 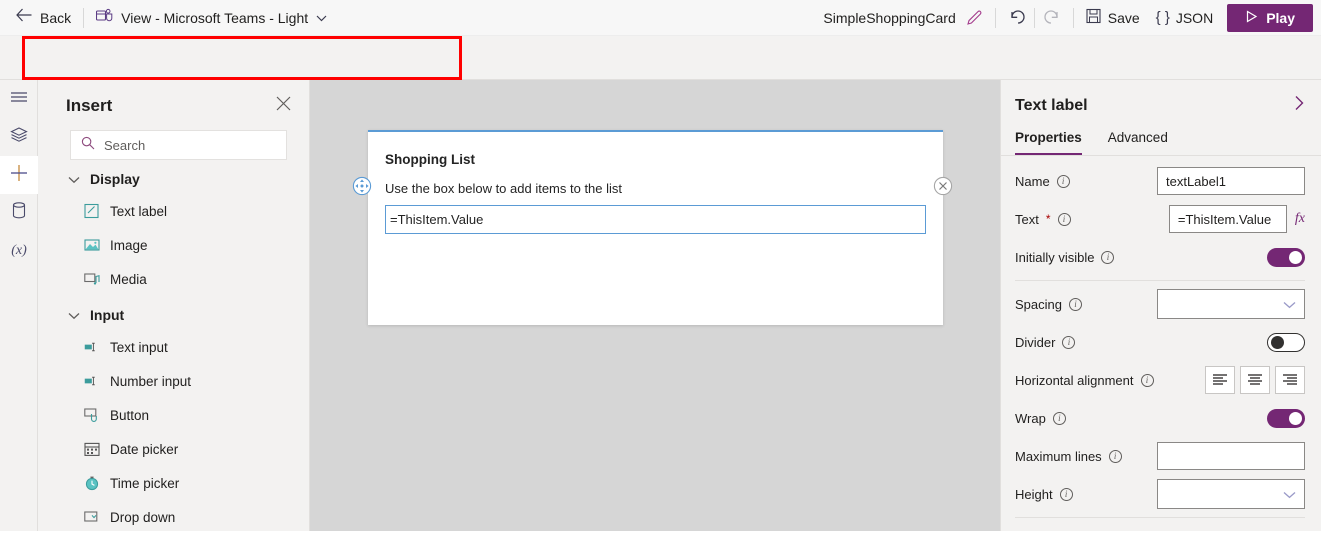 I want to click on left-icon-rail: (x), so click(x=19, y=305).